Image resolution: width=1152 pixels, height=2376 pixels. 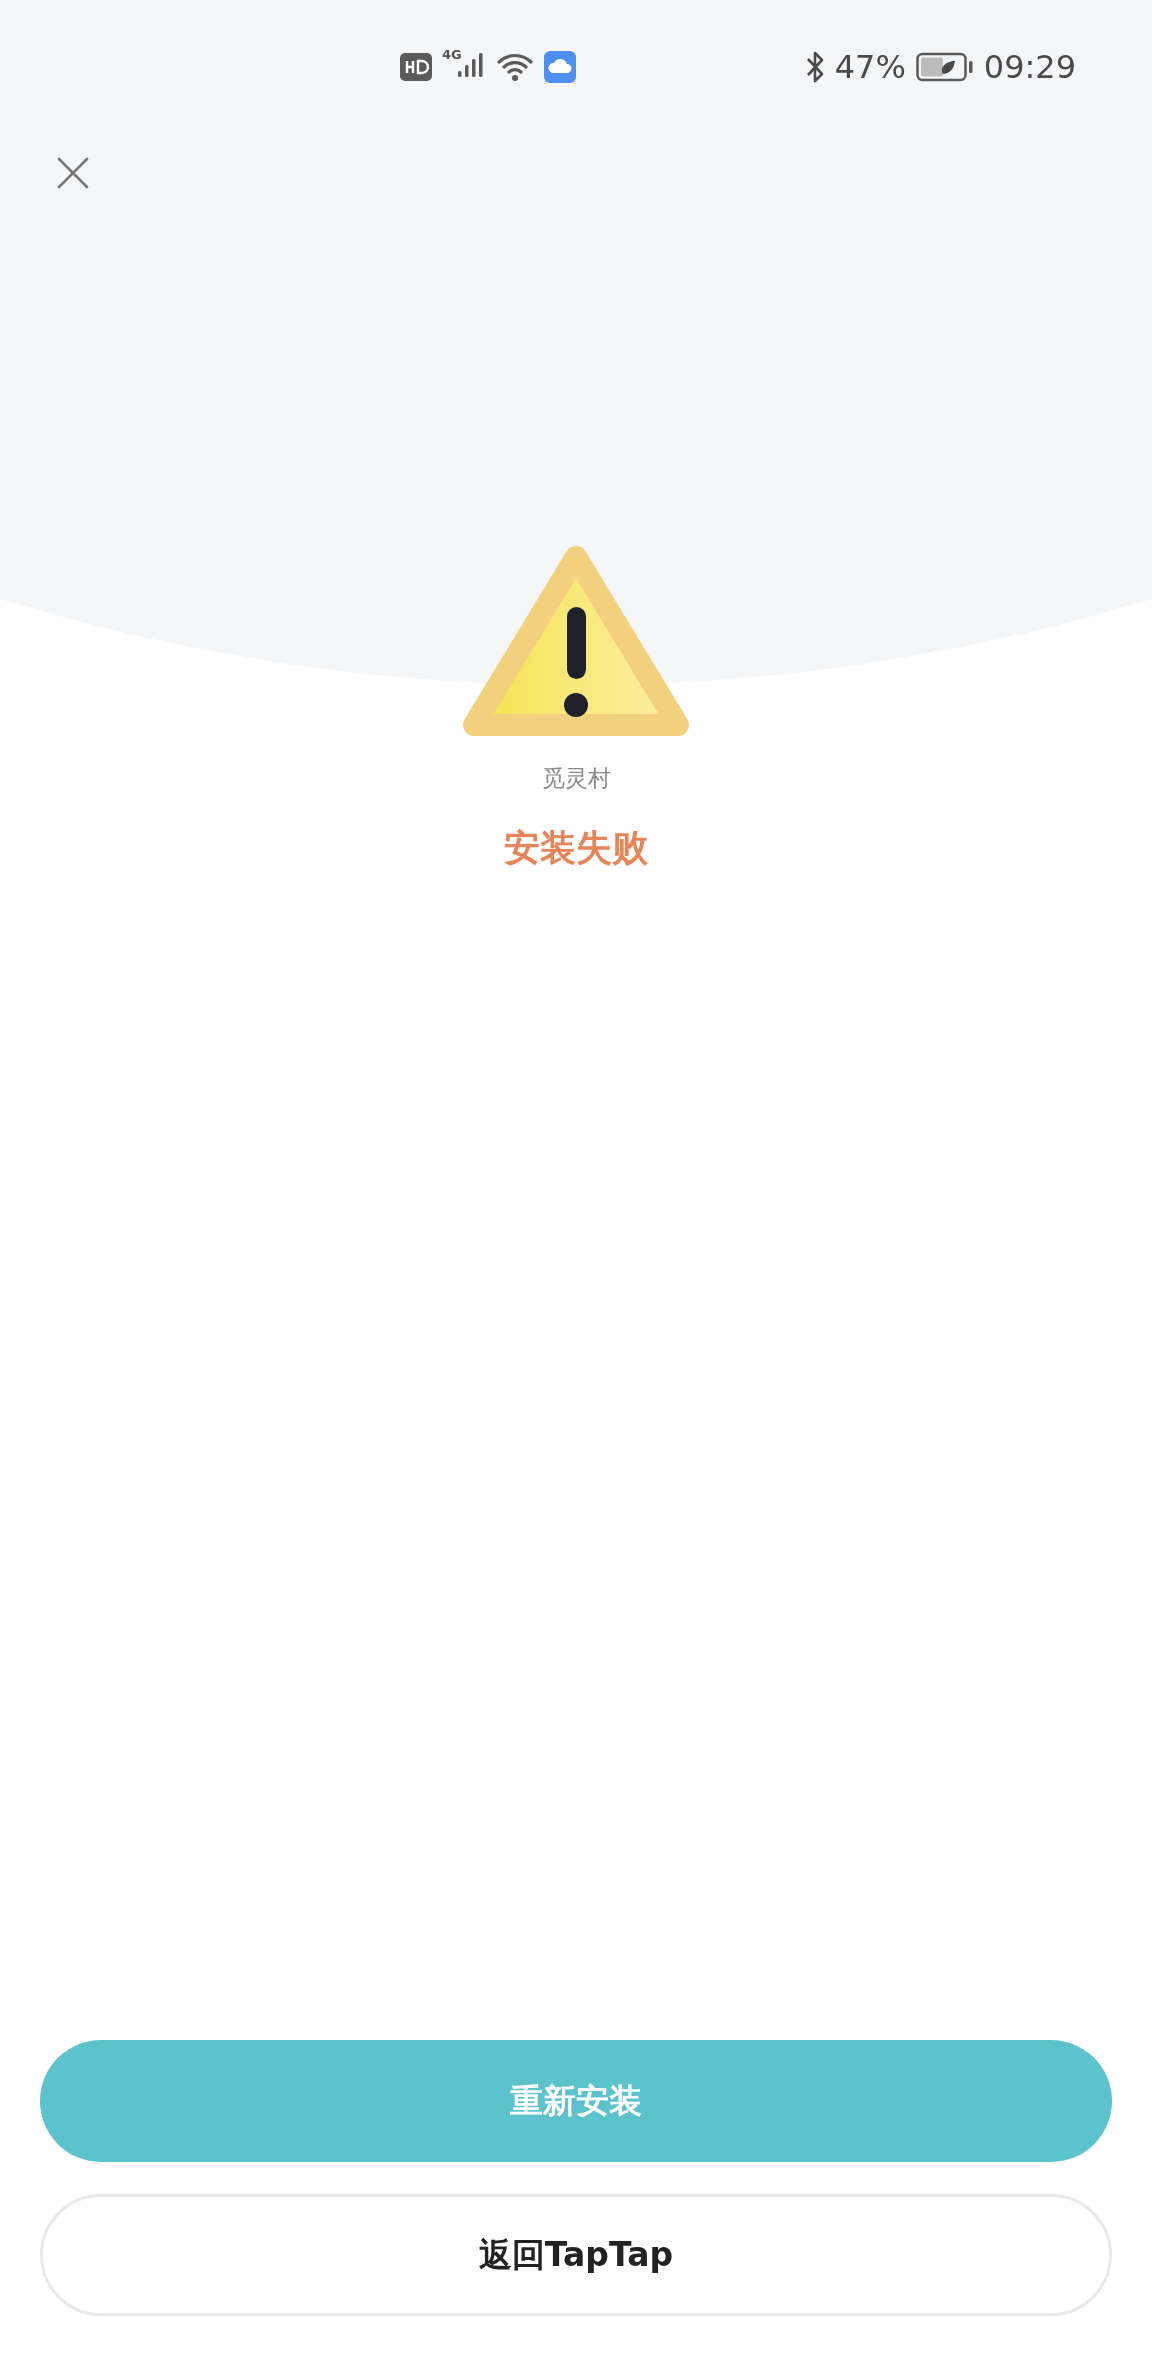 I want to click on network-type: 4G, so click(x=452, y=54).